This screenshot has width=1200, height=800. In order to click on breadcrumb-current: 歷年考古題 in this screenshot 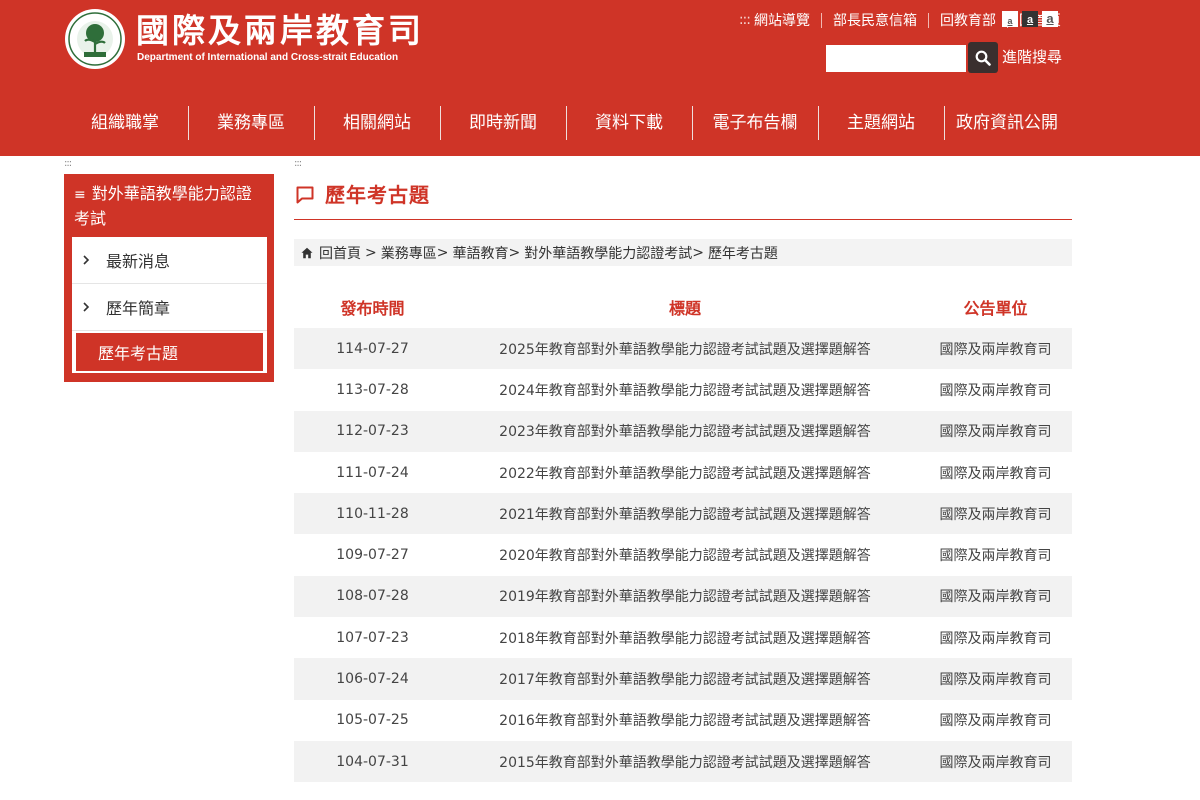, I will do `click(742, 253)`.